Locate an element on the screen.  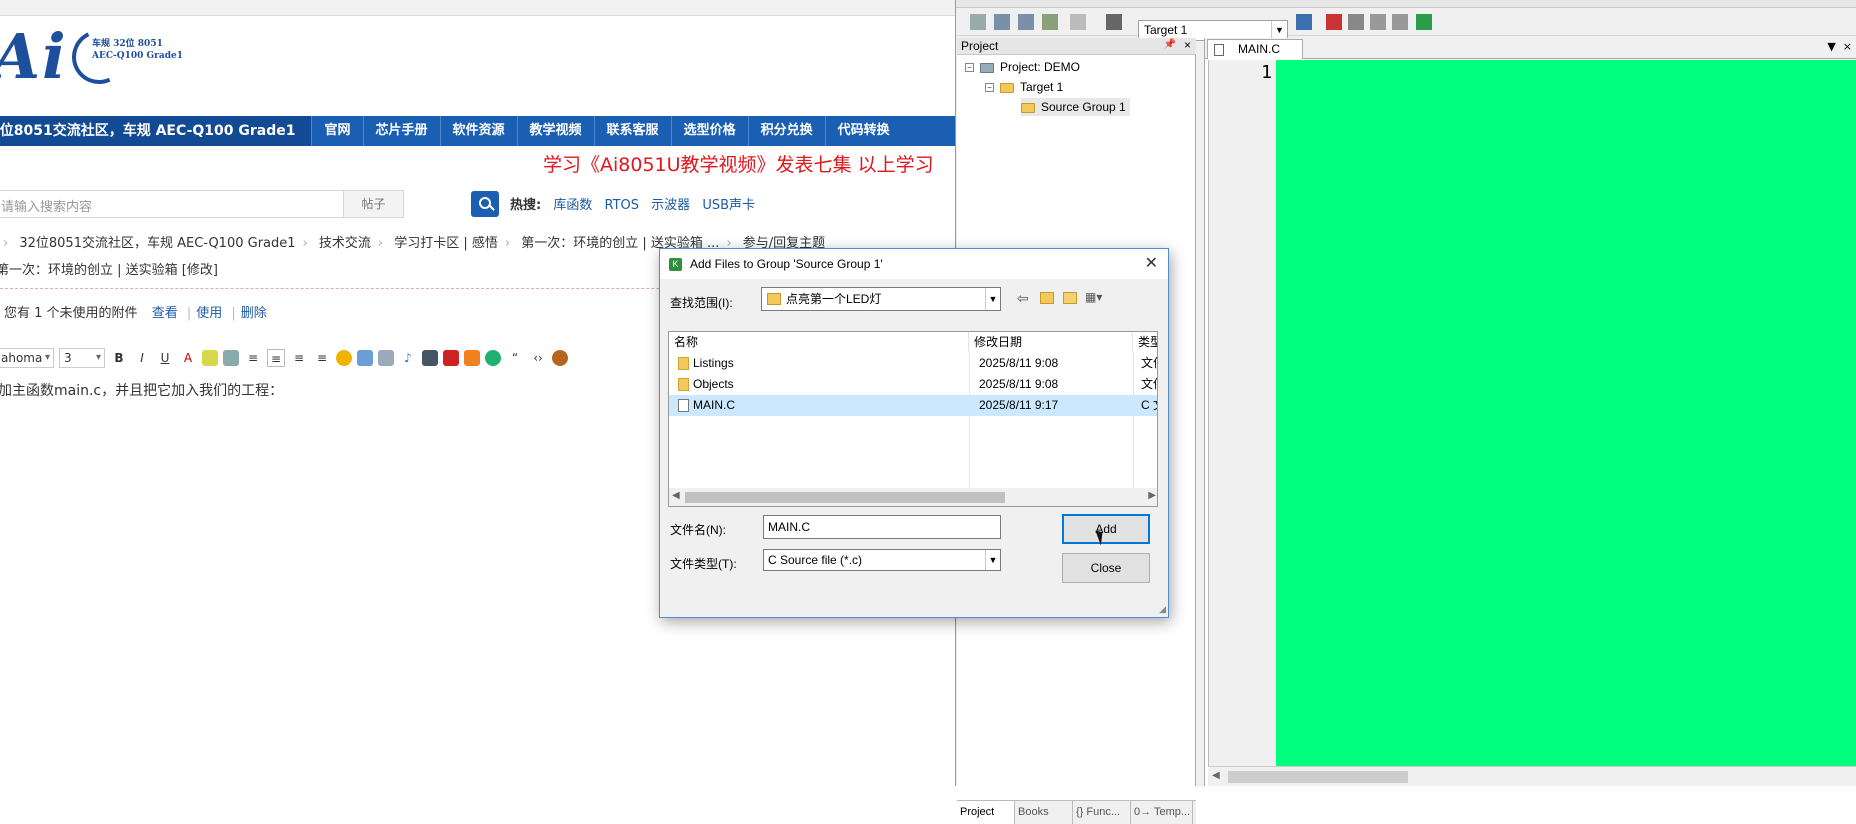
column-header-date: 修改日期 is located at coordinates (1051, 342).